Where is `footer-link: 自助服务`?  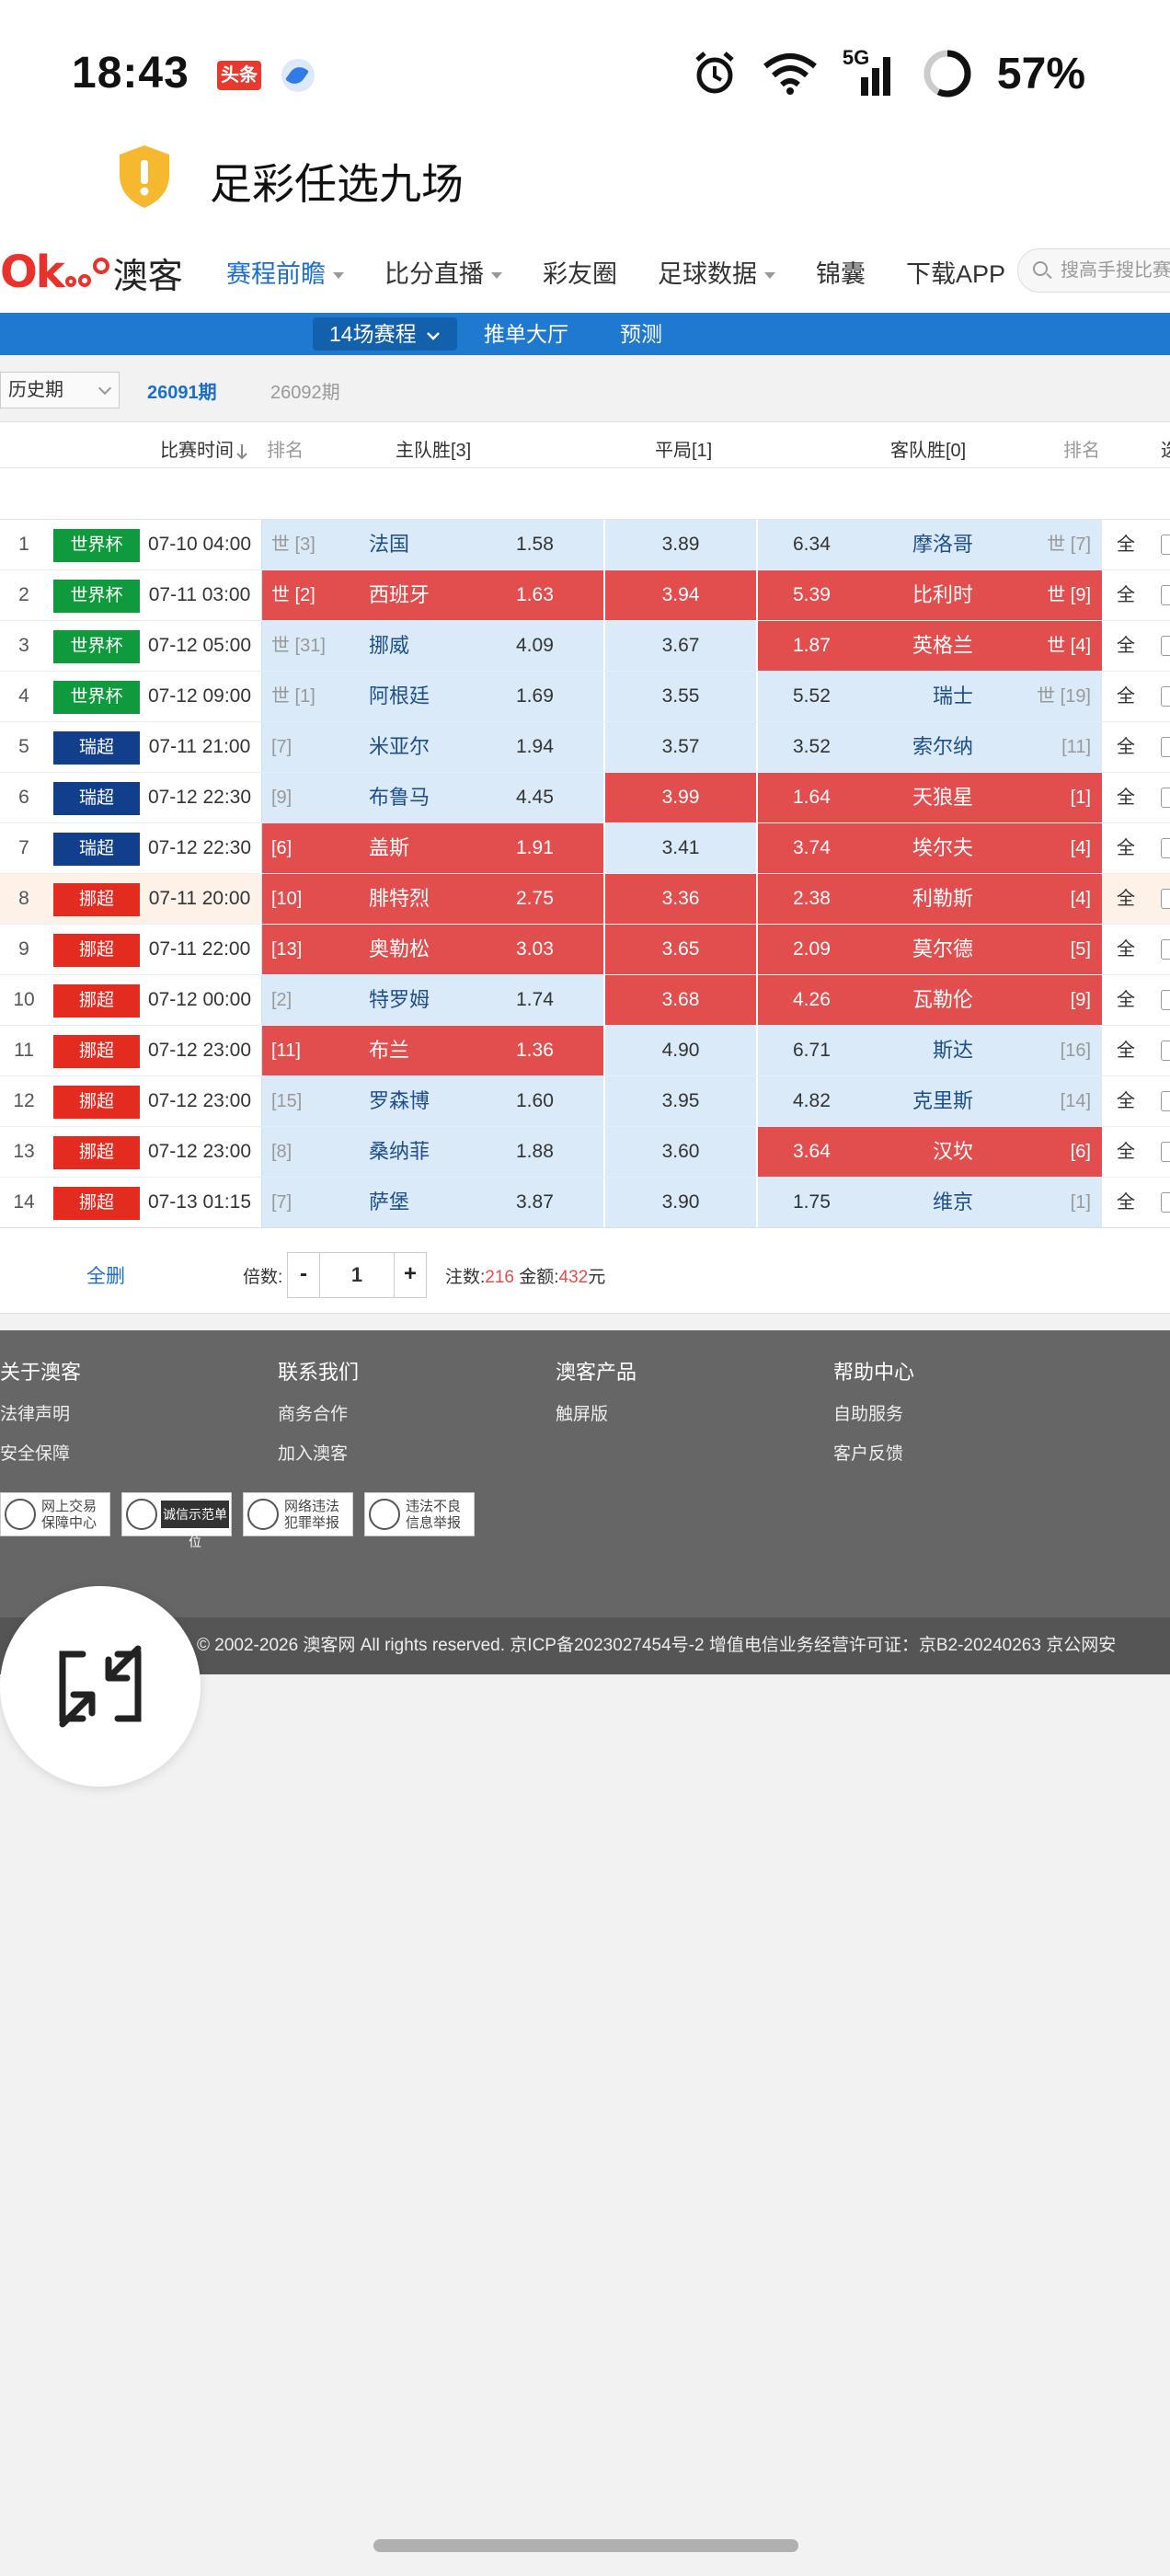 footer-link: 自助服务 is located at coordinates (873, 1412).